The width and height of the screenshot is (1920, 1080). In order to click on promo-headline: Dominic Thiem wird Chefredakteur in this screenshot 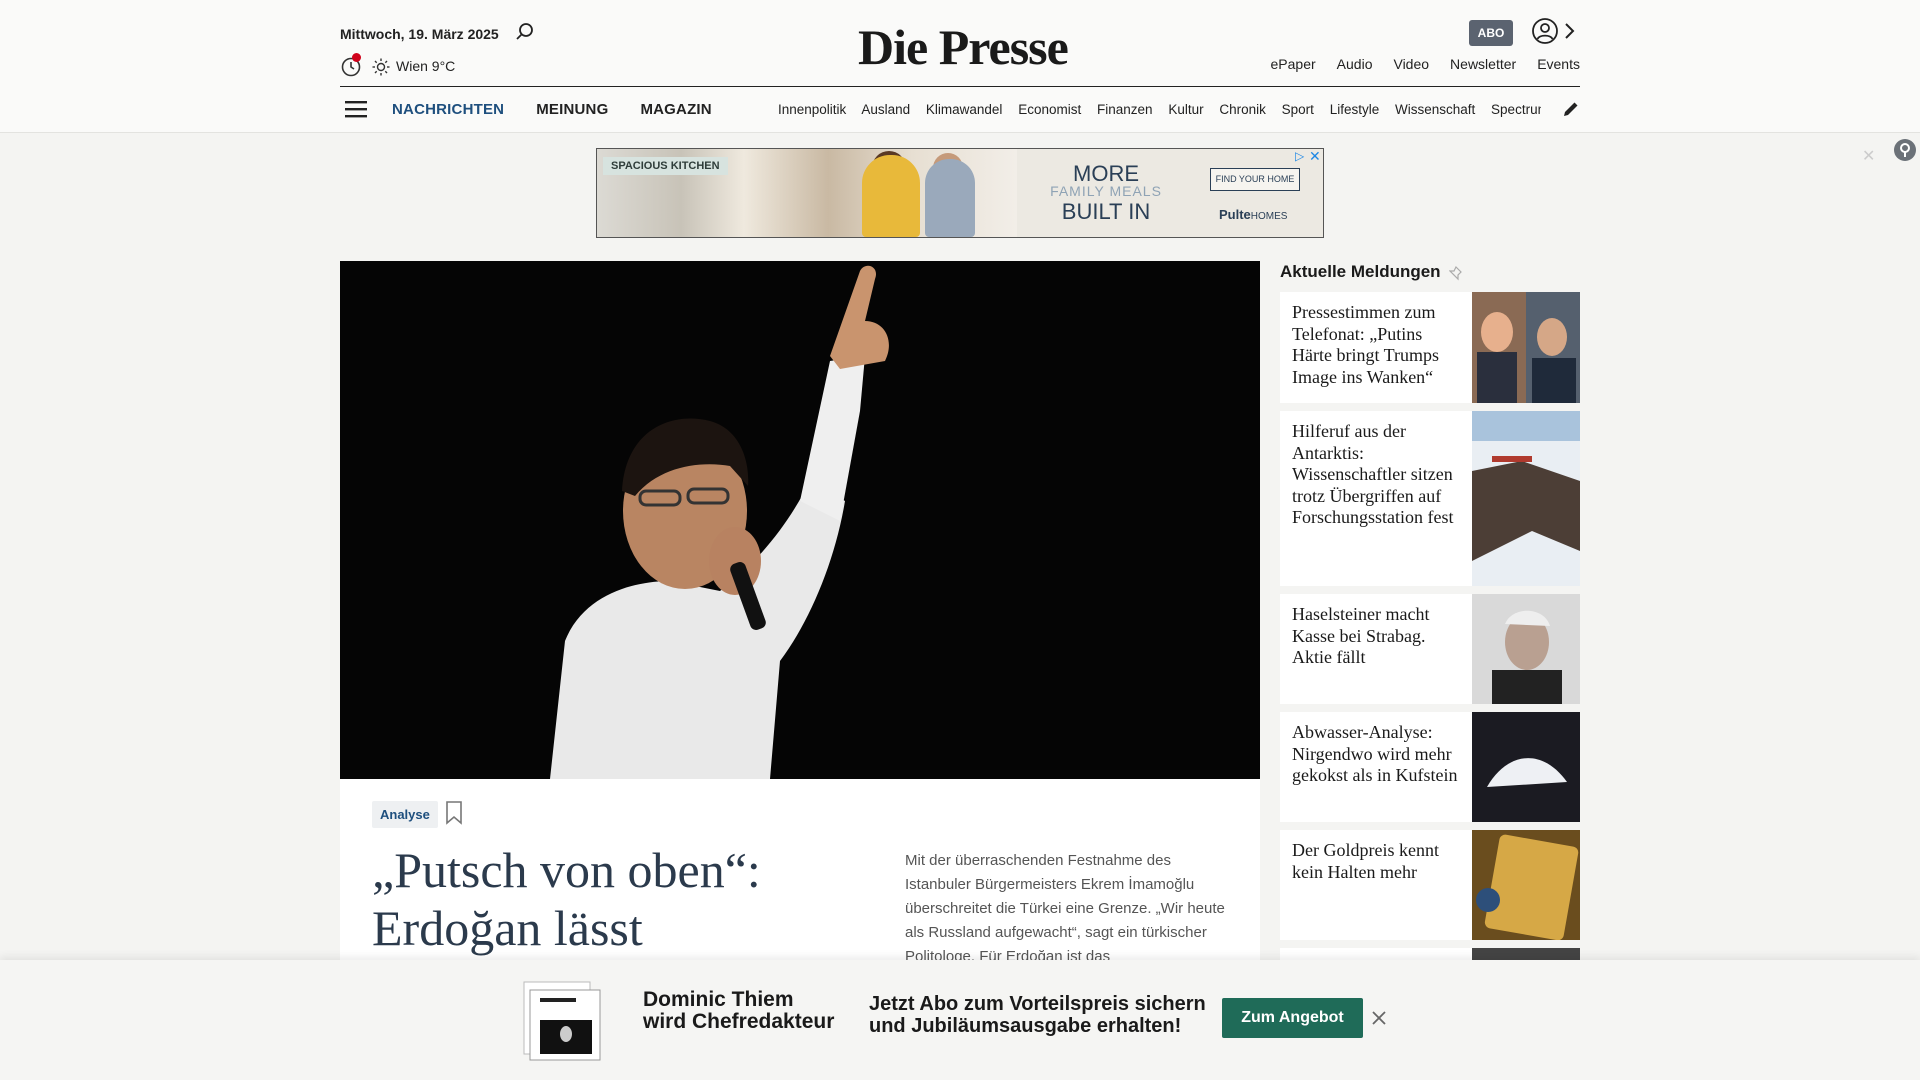, I will do `click(738, 1011)`.